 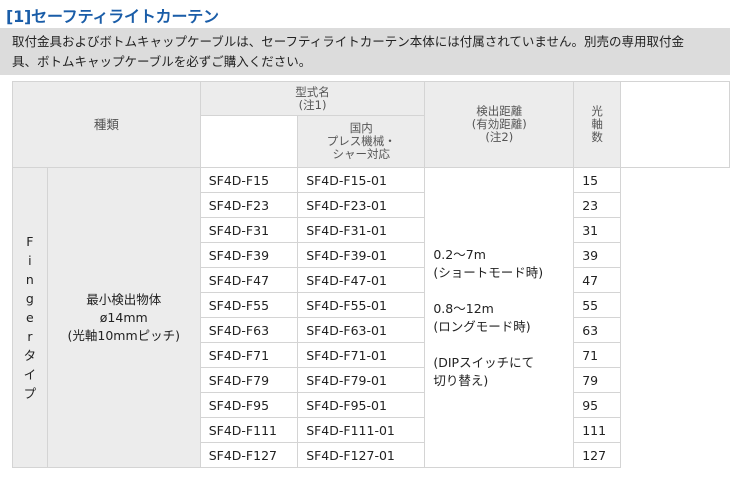 I want to click on domestic-model-cell: SF4D-F47-01, so click(x=361, y=280).